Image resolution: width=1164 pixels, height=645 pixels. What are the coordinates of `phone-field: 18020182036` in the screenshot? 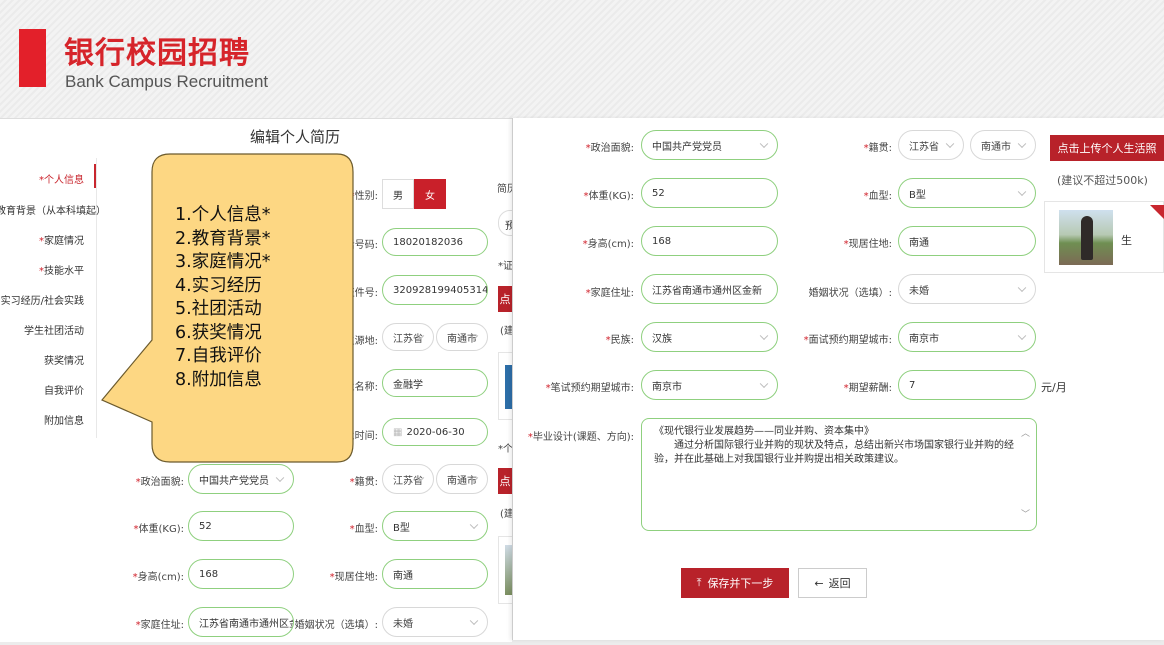 It's located at (435, 242).